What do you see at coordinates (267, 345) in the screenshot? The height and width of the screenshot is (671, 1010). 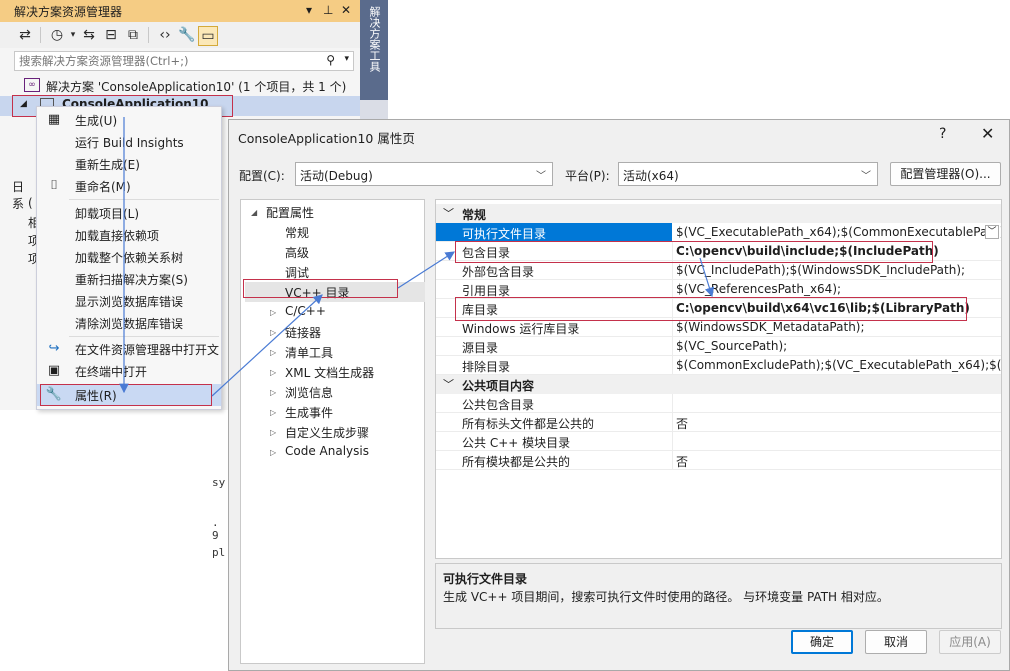 I see `arrow-properties-to-vc-dirs` at bounding box center [267, 345].